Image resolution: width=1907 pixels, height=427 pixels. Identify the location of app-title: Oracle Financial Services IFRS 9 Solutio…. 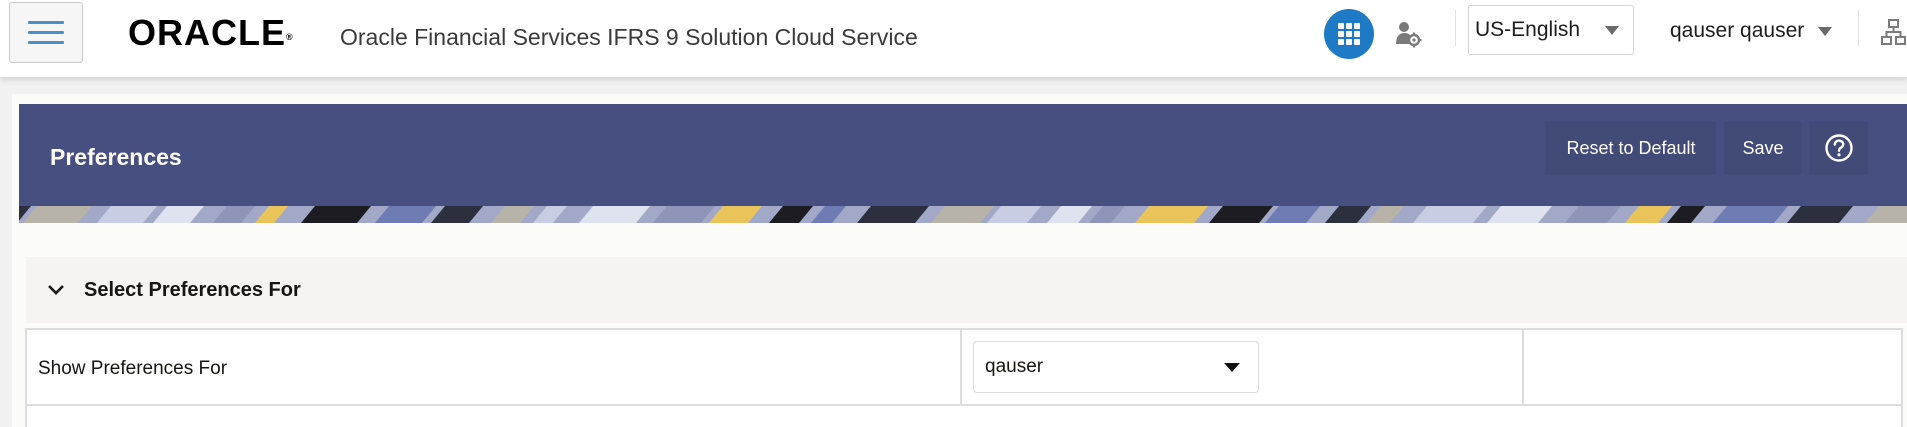
(629, 37).